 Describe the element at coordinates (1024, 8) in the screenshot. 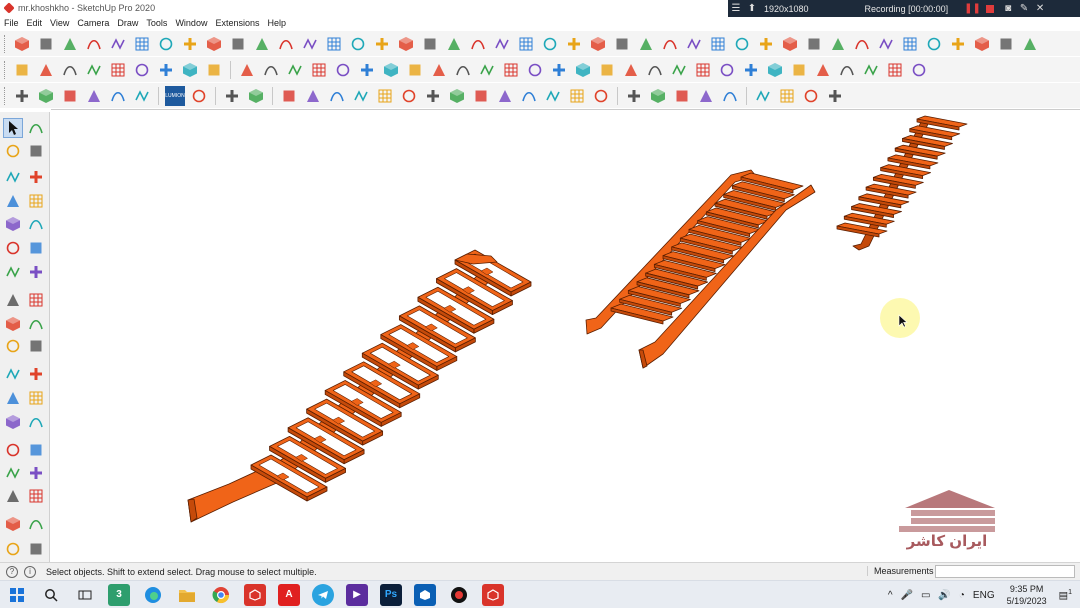

I see `pen-icon: ✎` at that location.